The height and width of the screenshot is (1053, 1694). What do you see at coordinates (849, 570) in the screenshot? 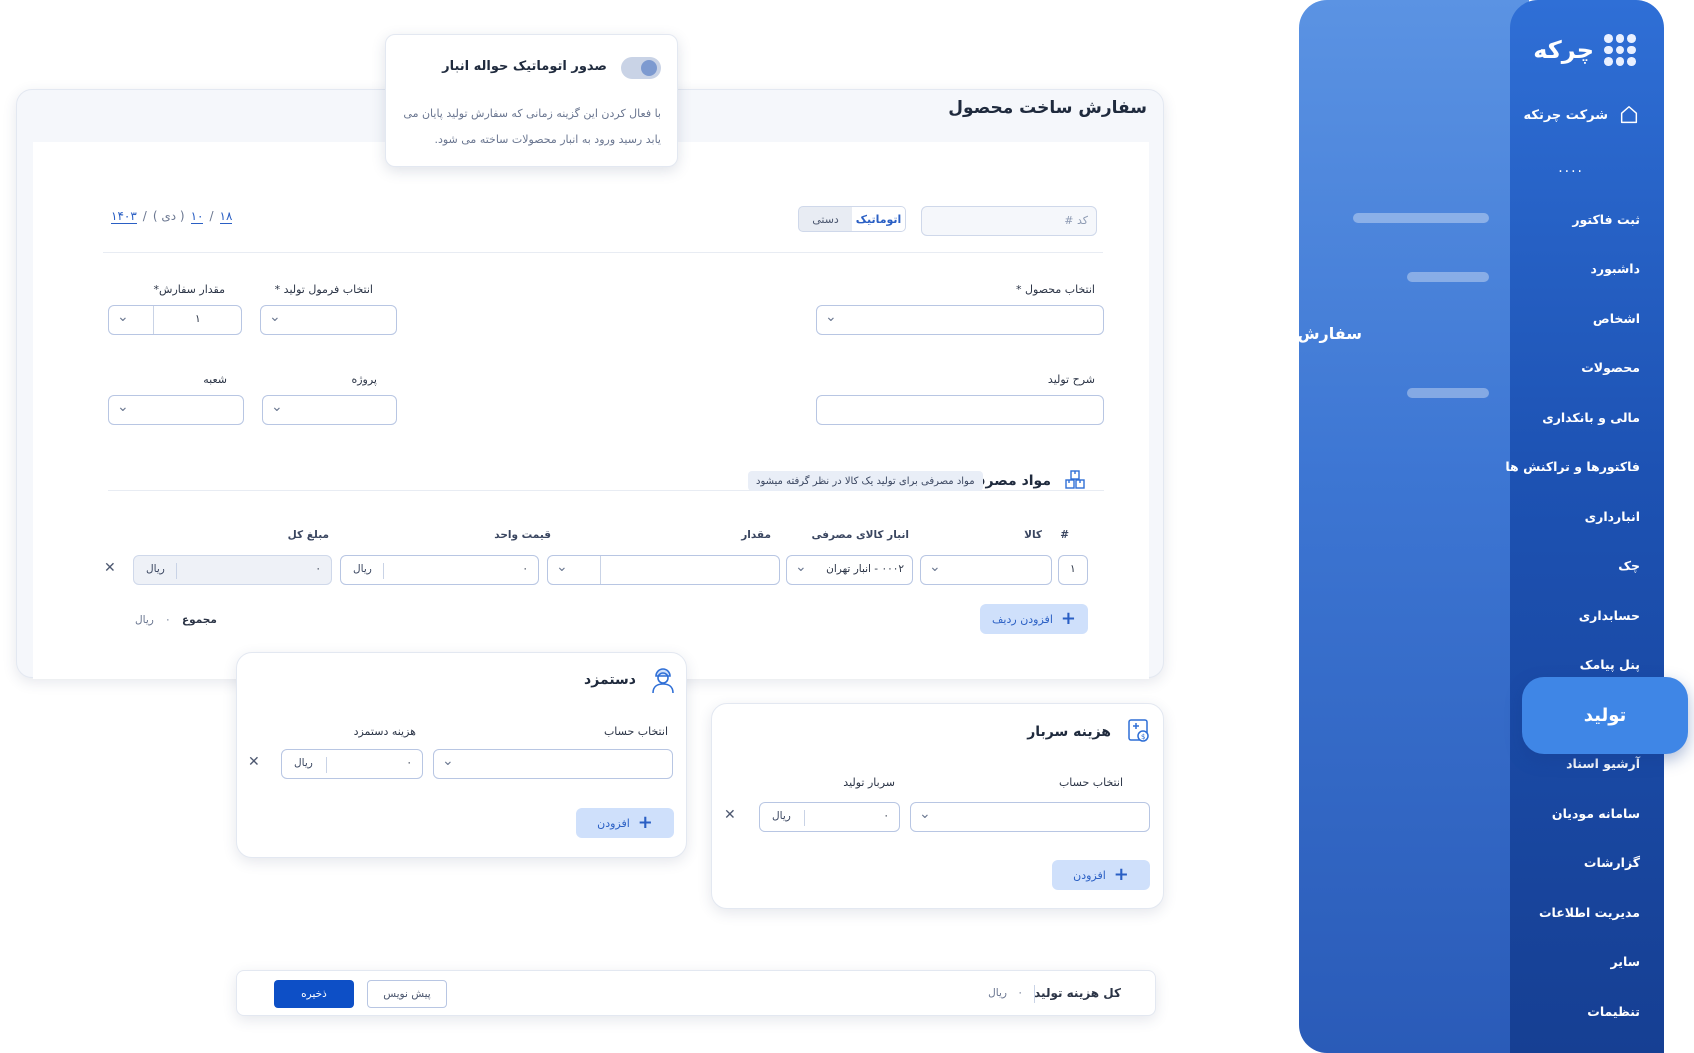
I see `warehouse-select: ۰۰۰۲ - انبار تهران` at bounding box center [849, 570].